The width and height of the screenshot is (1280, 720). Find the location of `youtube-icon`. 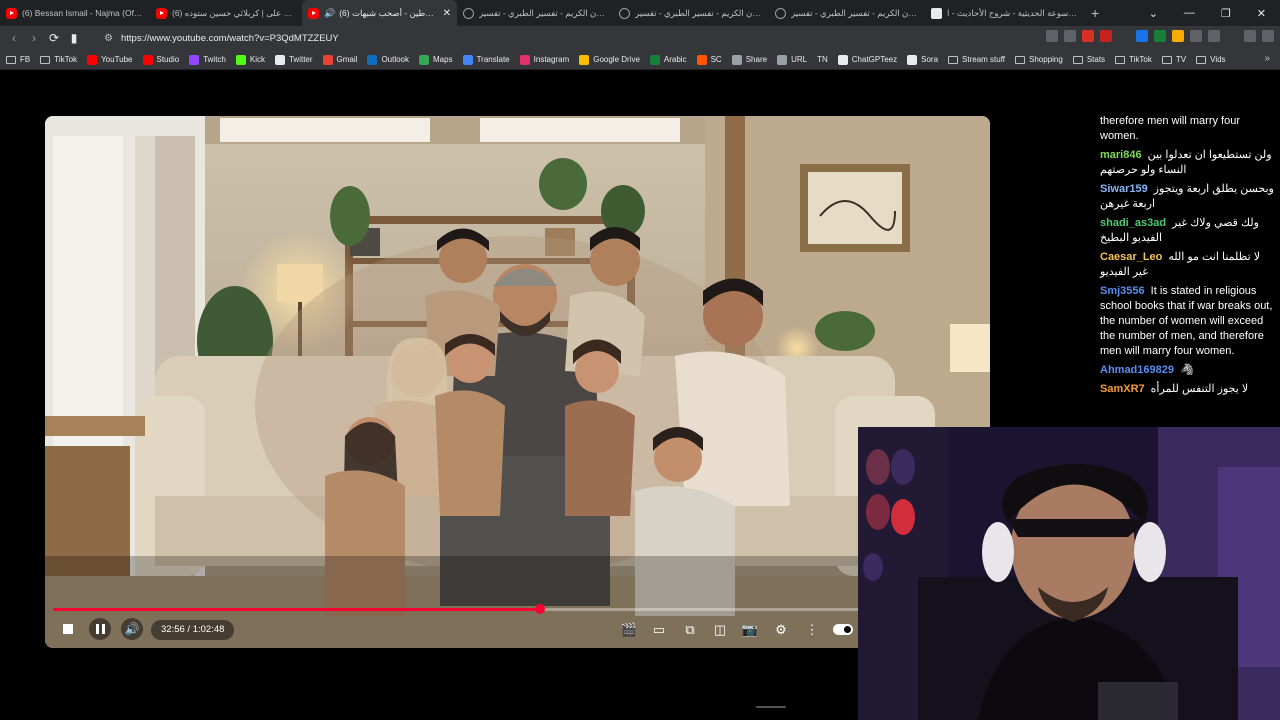

youtube-icon is located at coordinates (313, 13).